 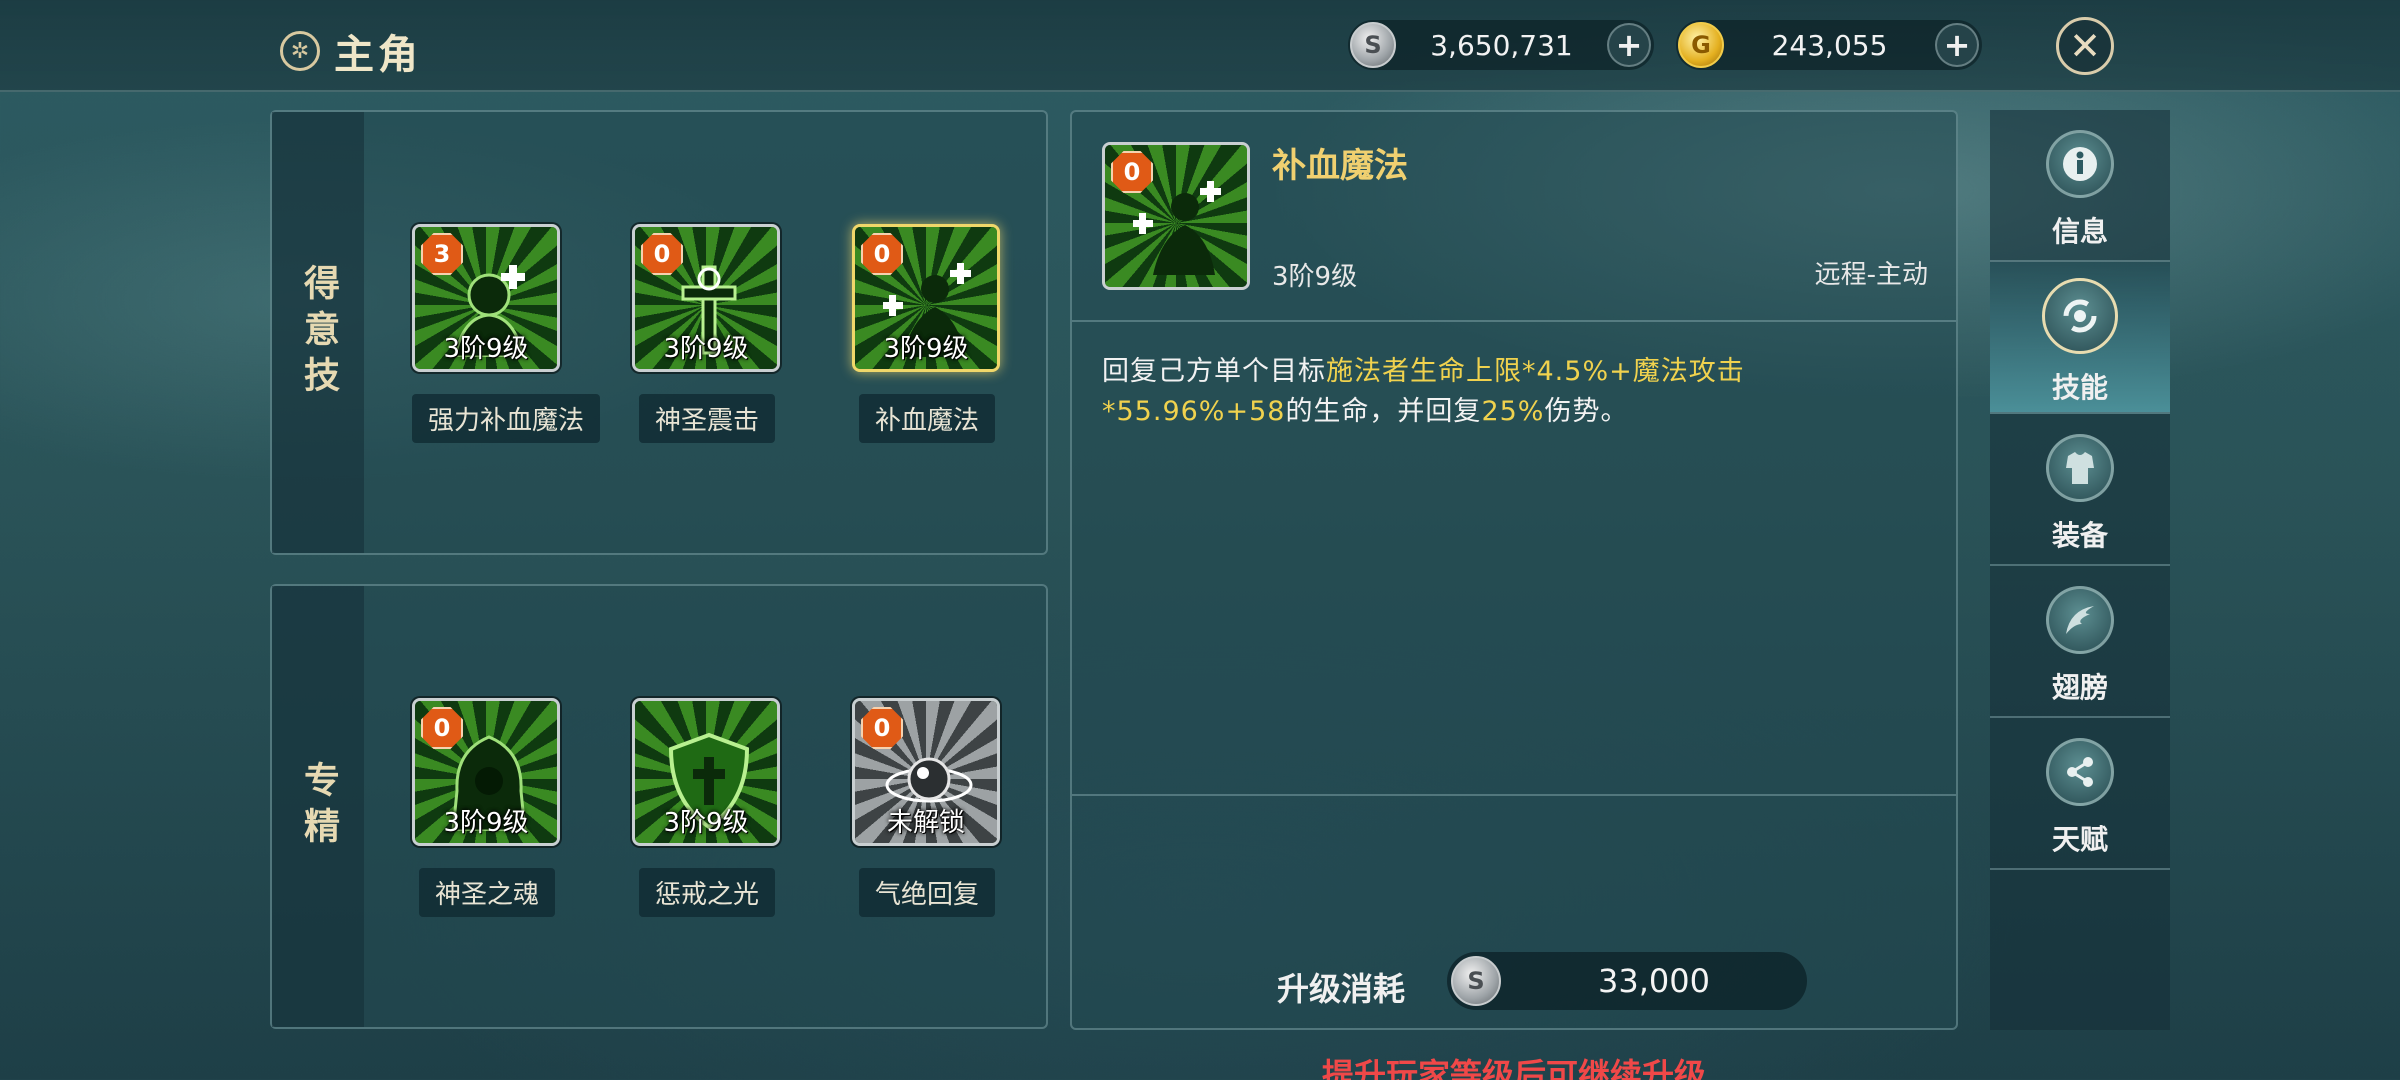 I want to click on featured-skills-label: 得意技, so click(x=318, y=332).